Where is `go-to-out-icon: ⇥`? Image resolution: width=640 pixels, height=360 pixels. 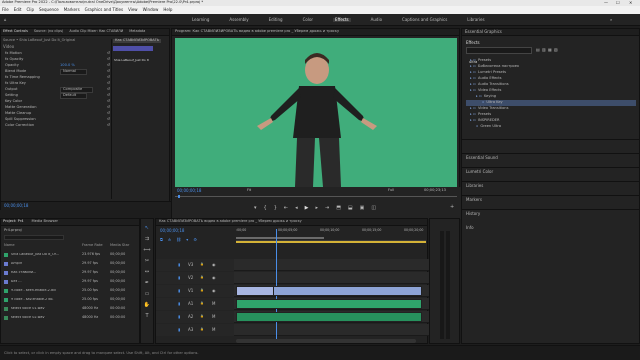
go-to-out-icon: ⇥ is located at coordinates (327, 208).